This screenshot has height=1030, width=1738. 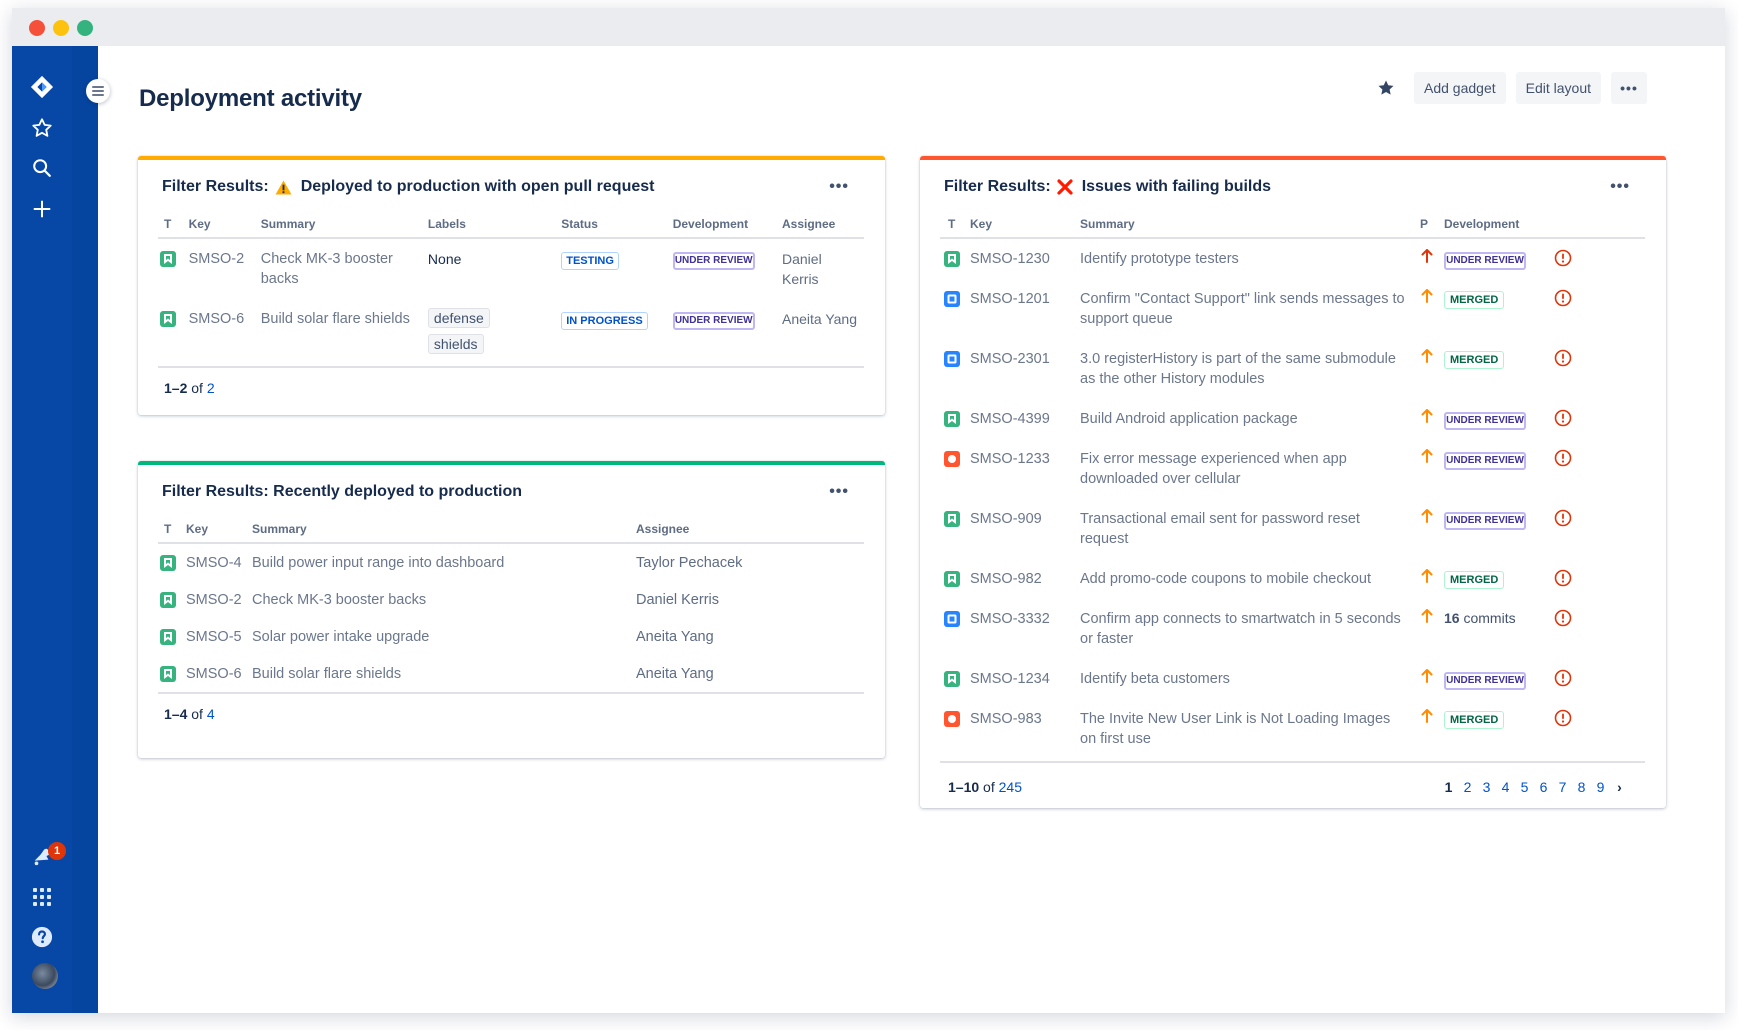 What do you see at coordinates (42, 209) in the screenshot?
I see `create-icon` at bounding box center [42, 209].